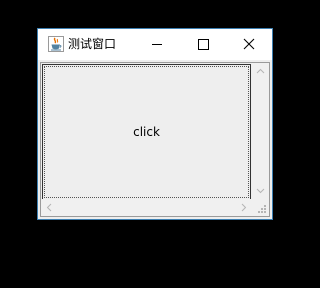 The height and width of the screenshot is (288, 320). I want to click on maximize-icon, so click(203, 44).